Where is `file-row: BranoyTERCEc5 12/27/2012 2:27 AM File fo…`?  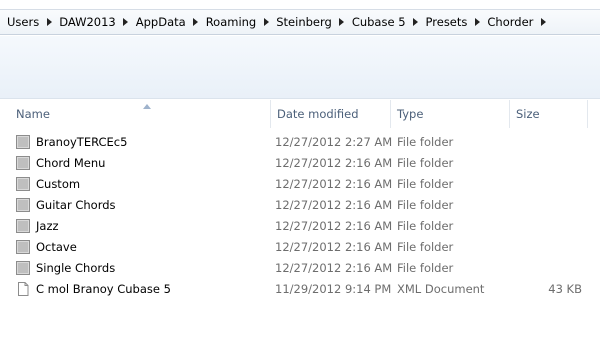 file-row: BranoyTERCEc5 12/27/2012 2:27 AM File fo… is located at coordinates (300, 142).